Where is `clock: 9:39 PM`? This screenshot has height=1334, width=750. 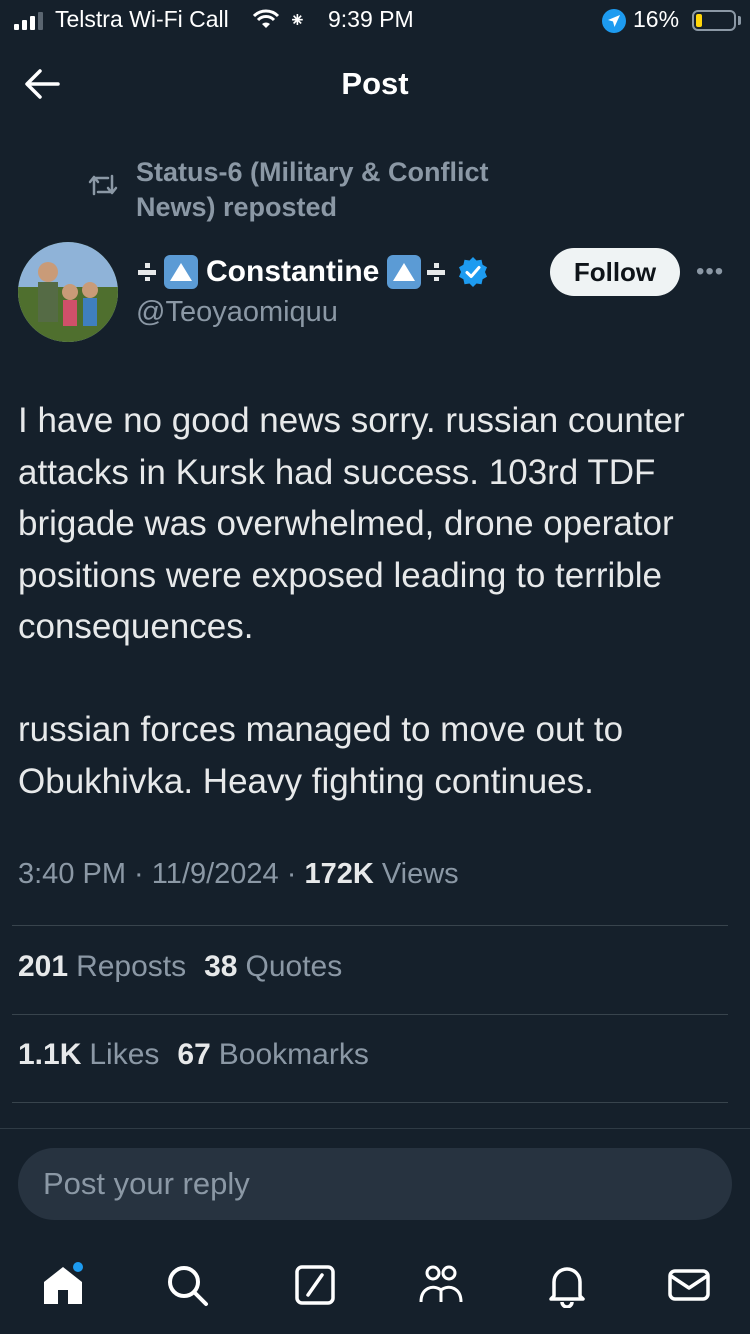 clock: 9:39 PM is located at coordinates (371, 19).